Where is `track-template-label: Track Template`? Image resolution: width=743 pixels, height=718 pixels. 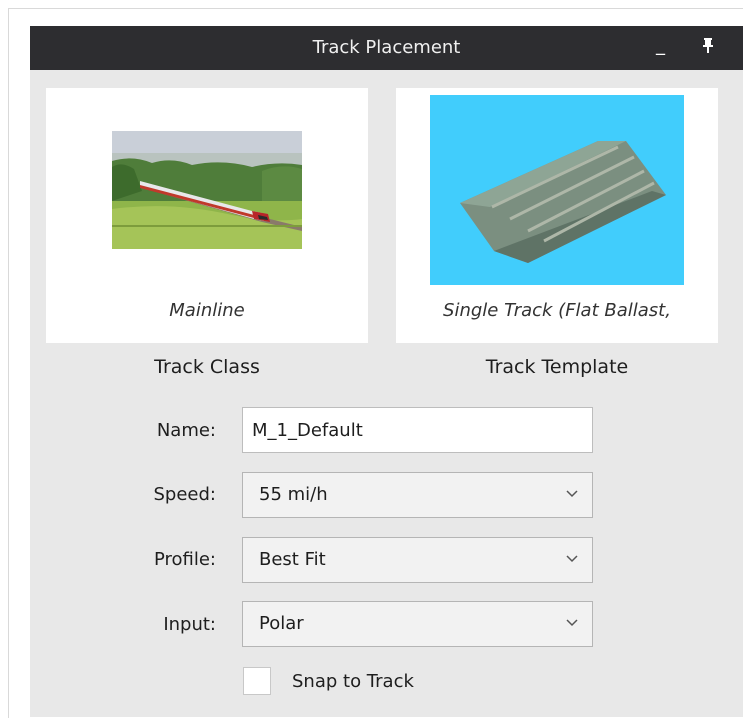 track-template-label: Track Template is located at coordinates (557, 367).